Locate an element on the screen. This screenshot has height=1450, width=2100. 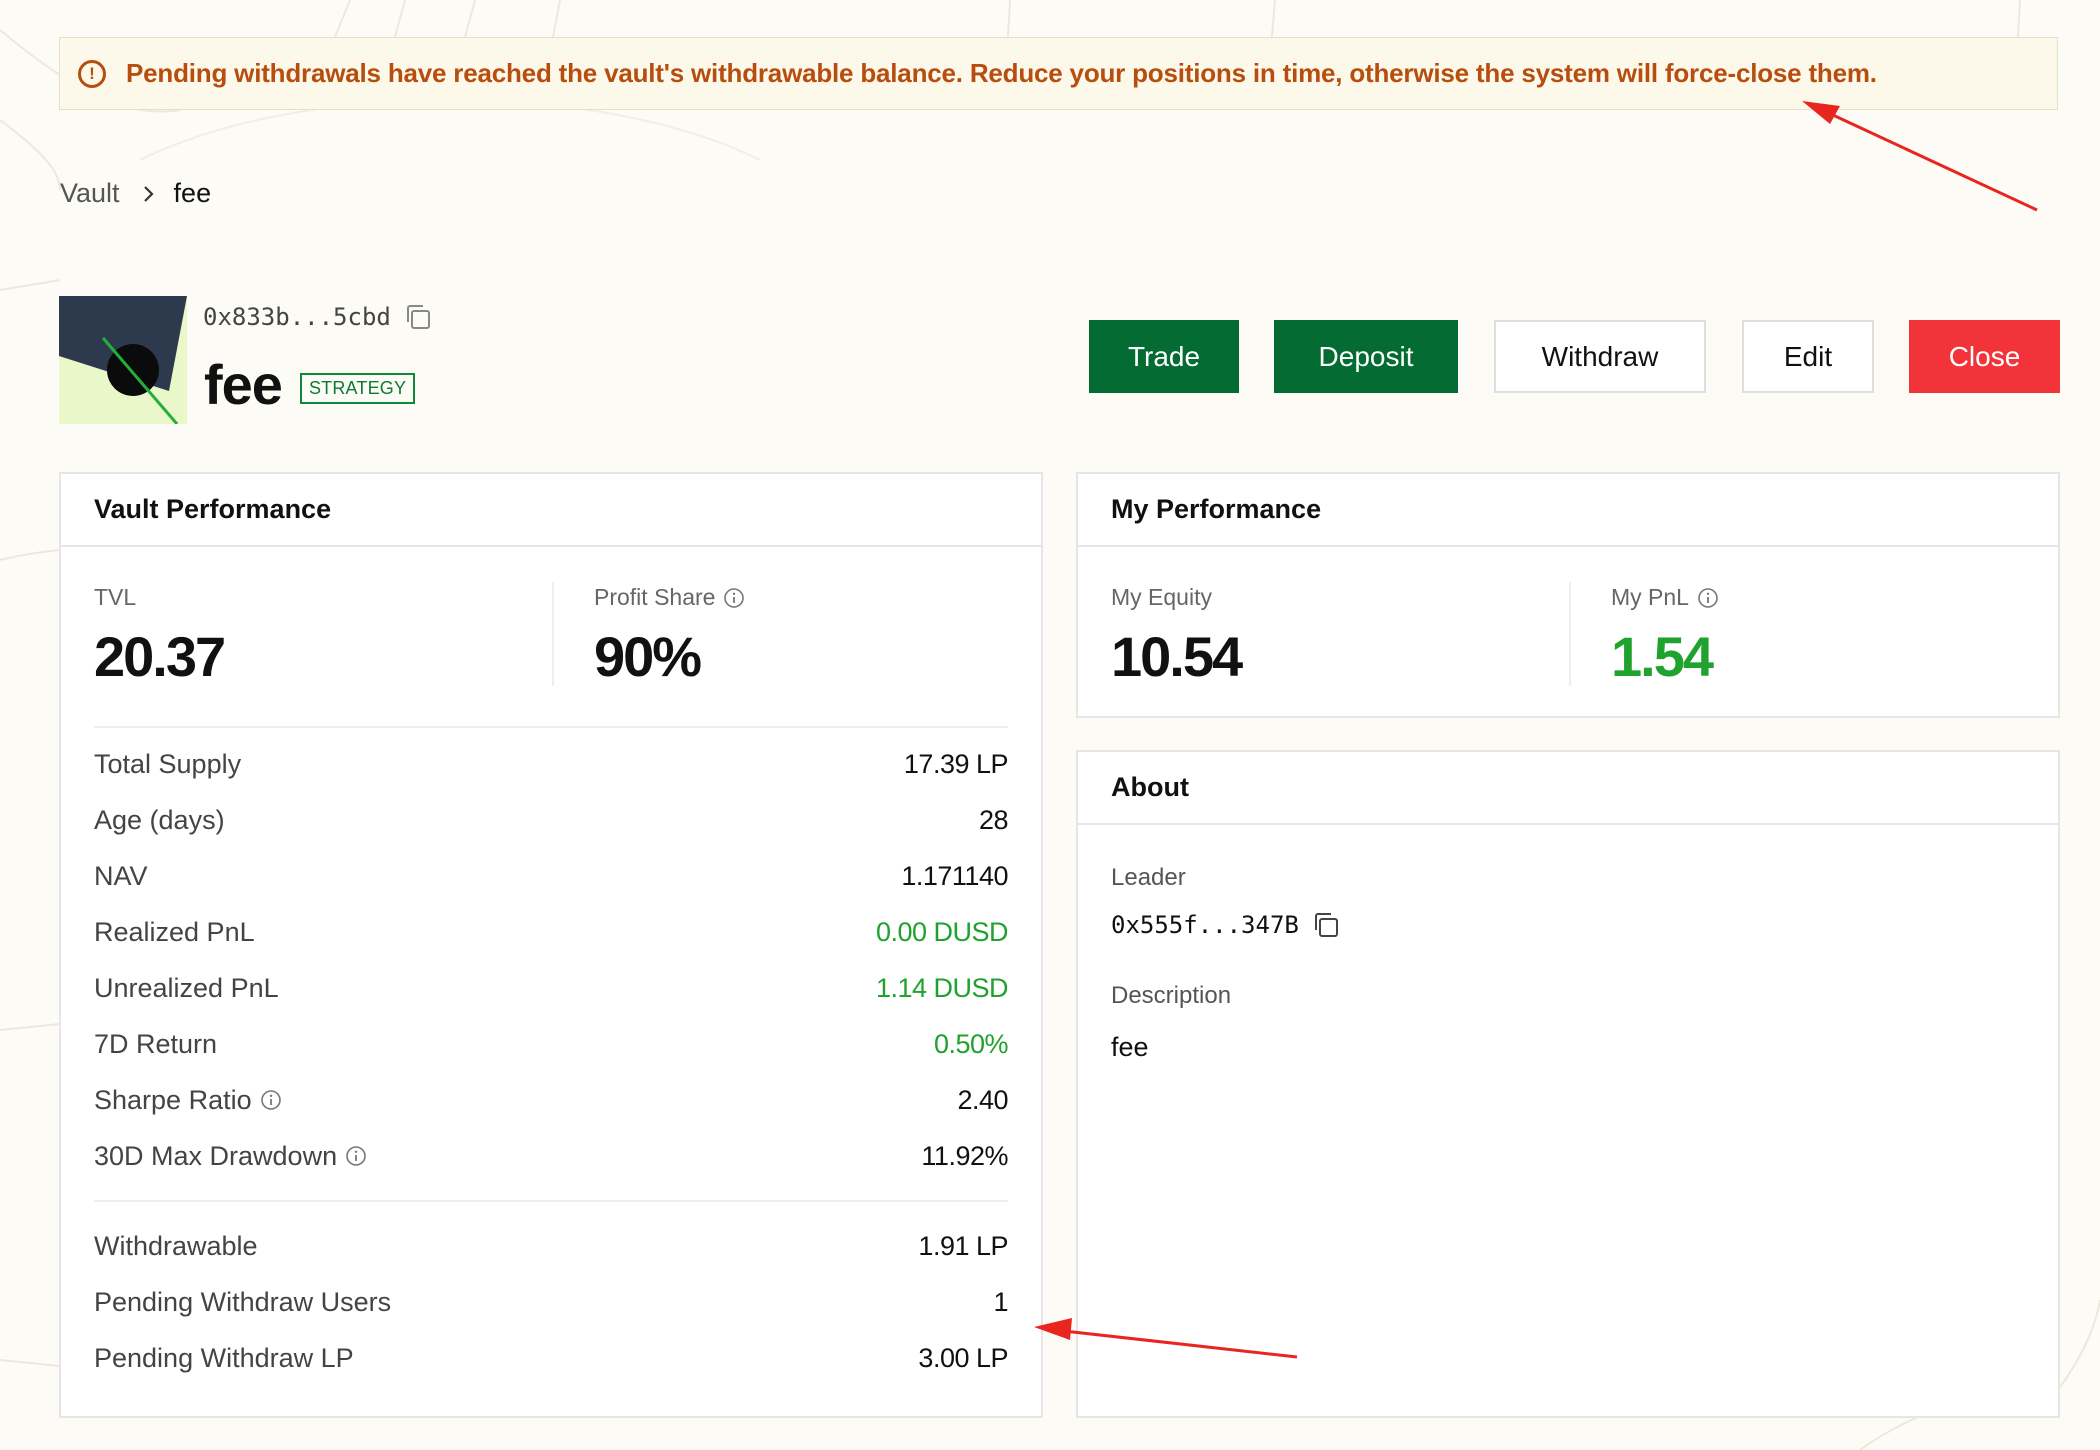
profit-share-label-text: Profit Share is located at coordinates (655, 597).